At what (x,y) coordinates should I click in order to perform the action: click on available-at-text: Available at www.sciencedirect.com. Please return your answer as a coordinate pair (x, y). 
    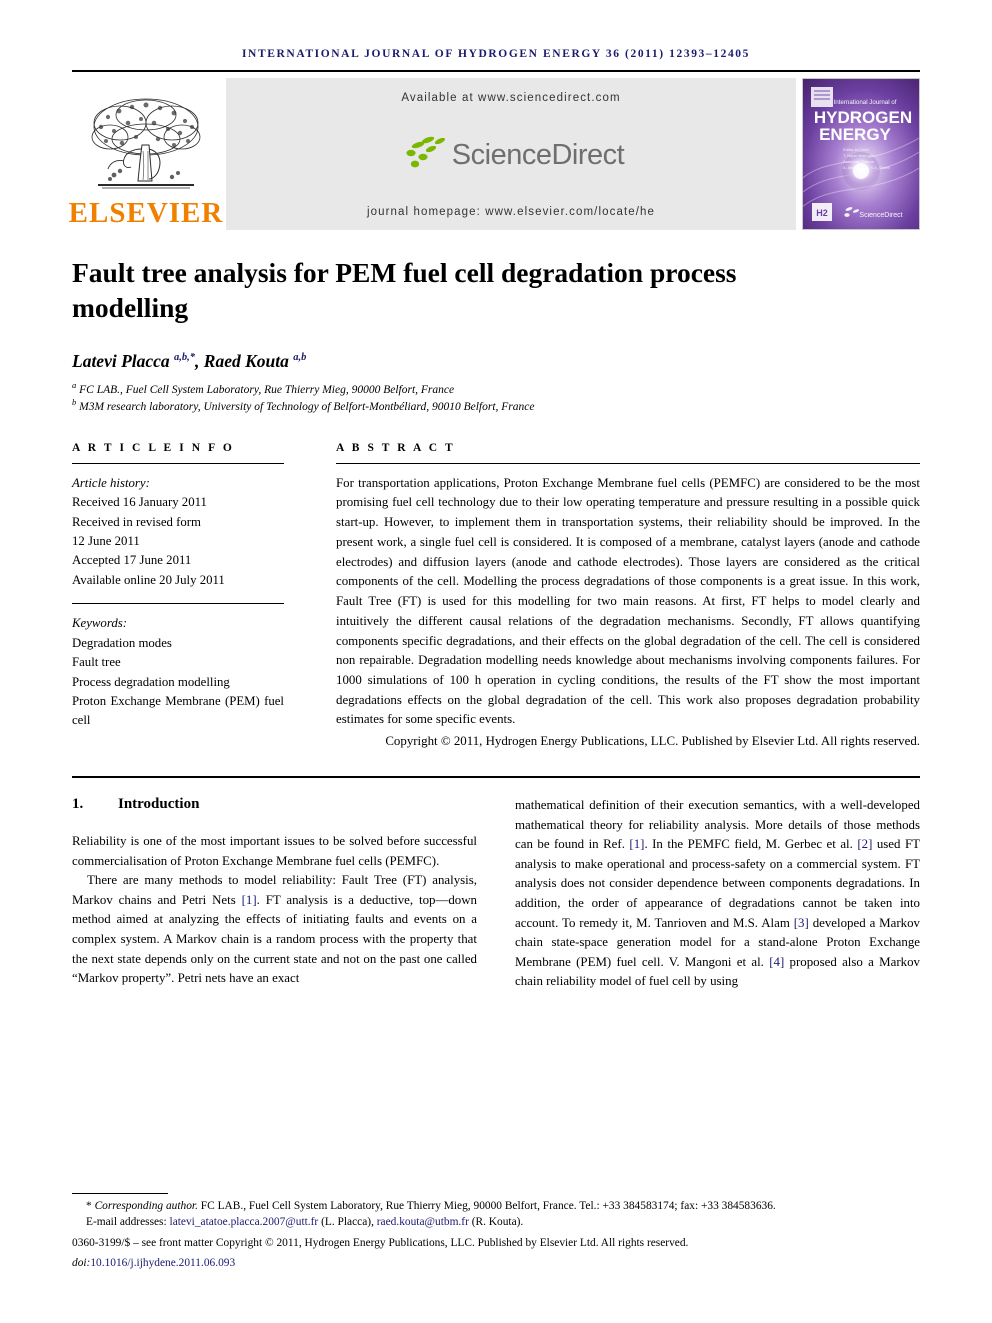
    Looking at the image, I should click on (511, 98).